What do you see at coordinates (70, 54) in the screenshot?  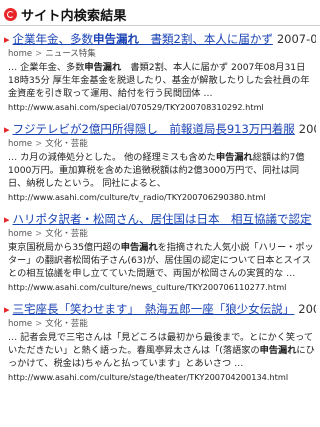 I see `breadcrumb-section: ニュース特集` at bounding box center [70, 54].